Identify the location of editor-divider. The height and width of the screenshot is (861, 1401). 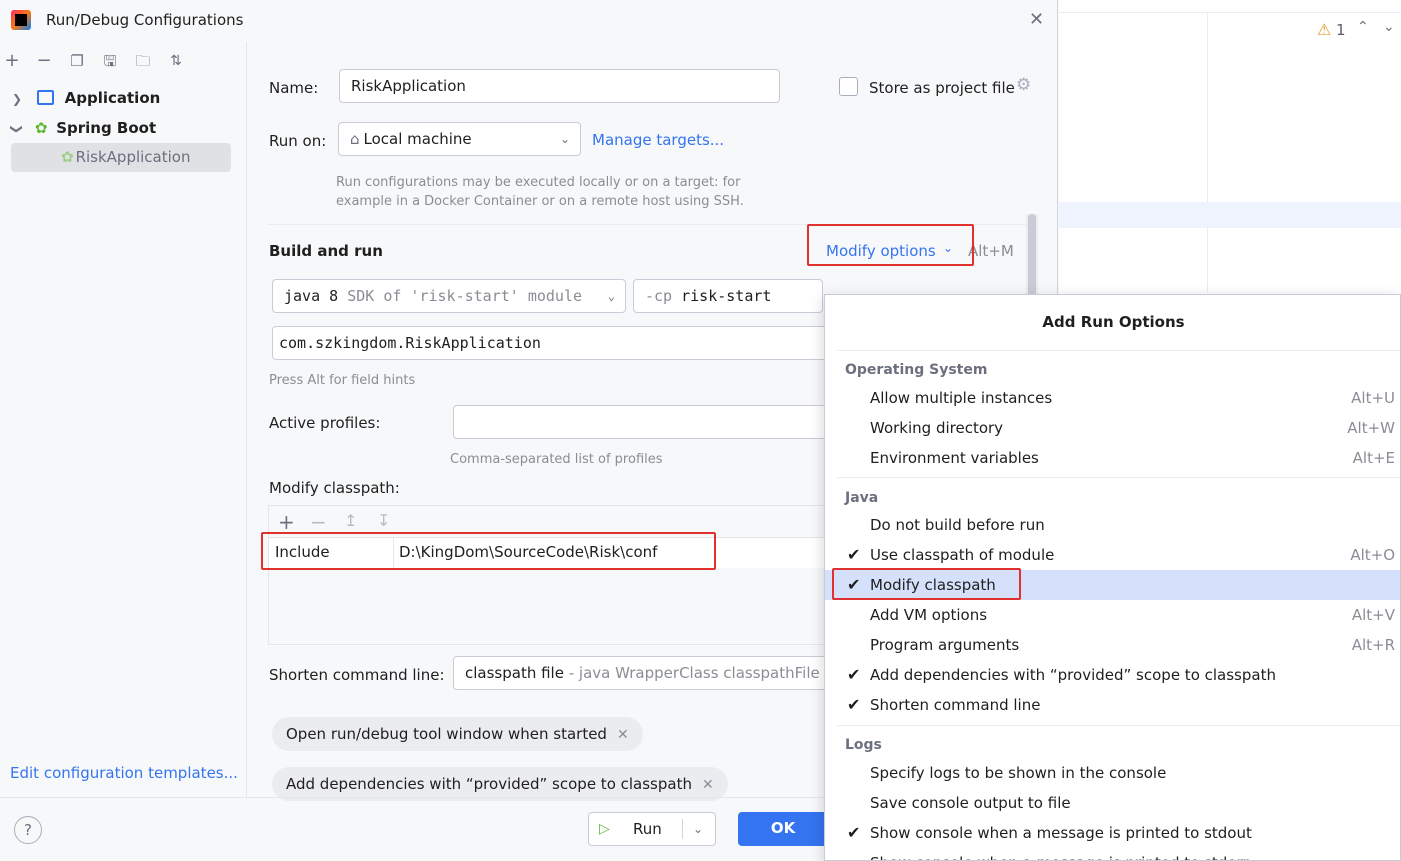
(1230, 12).